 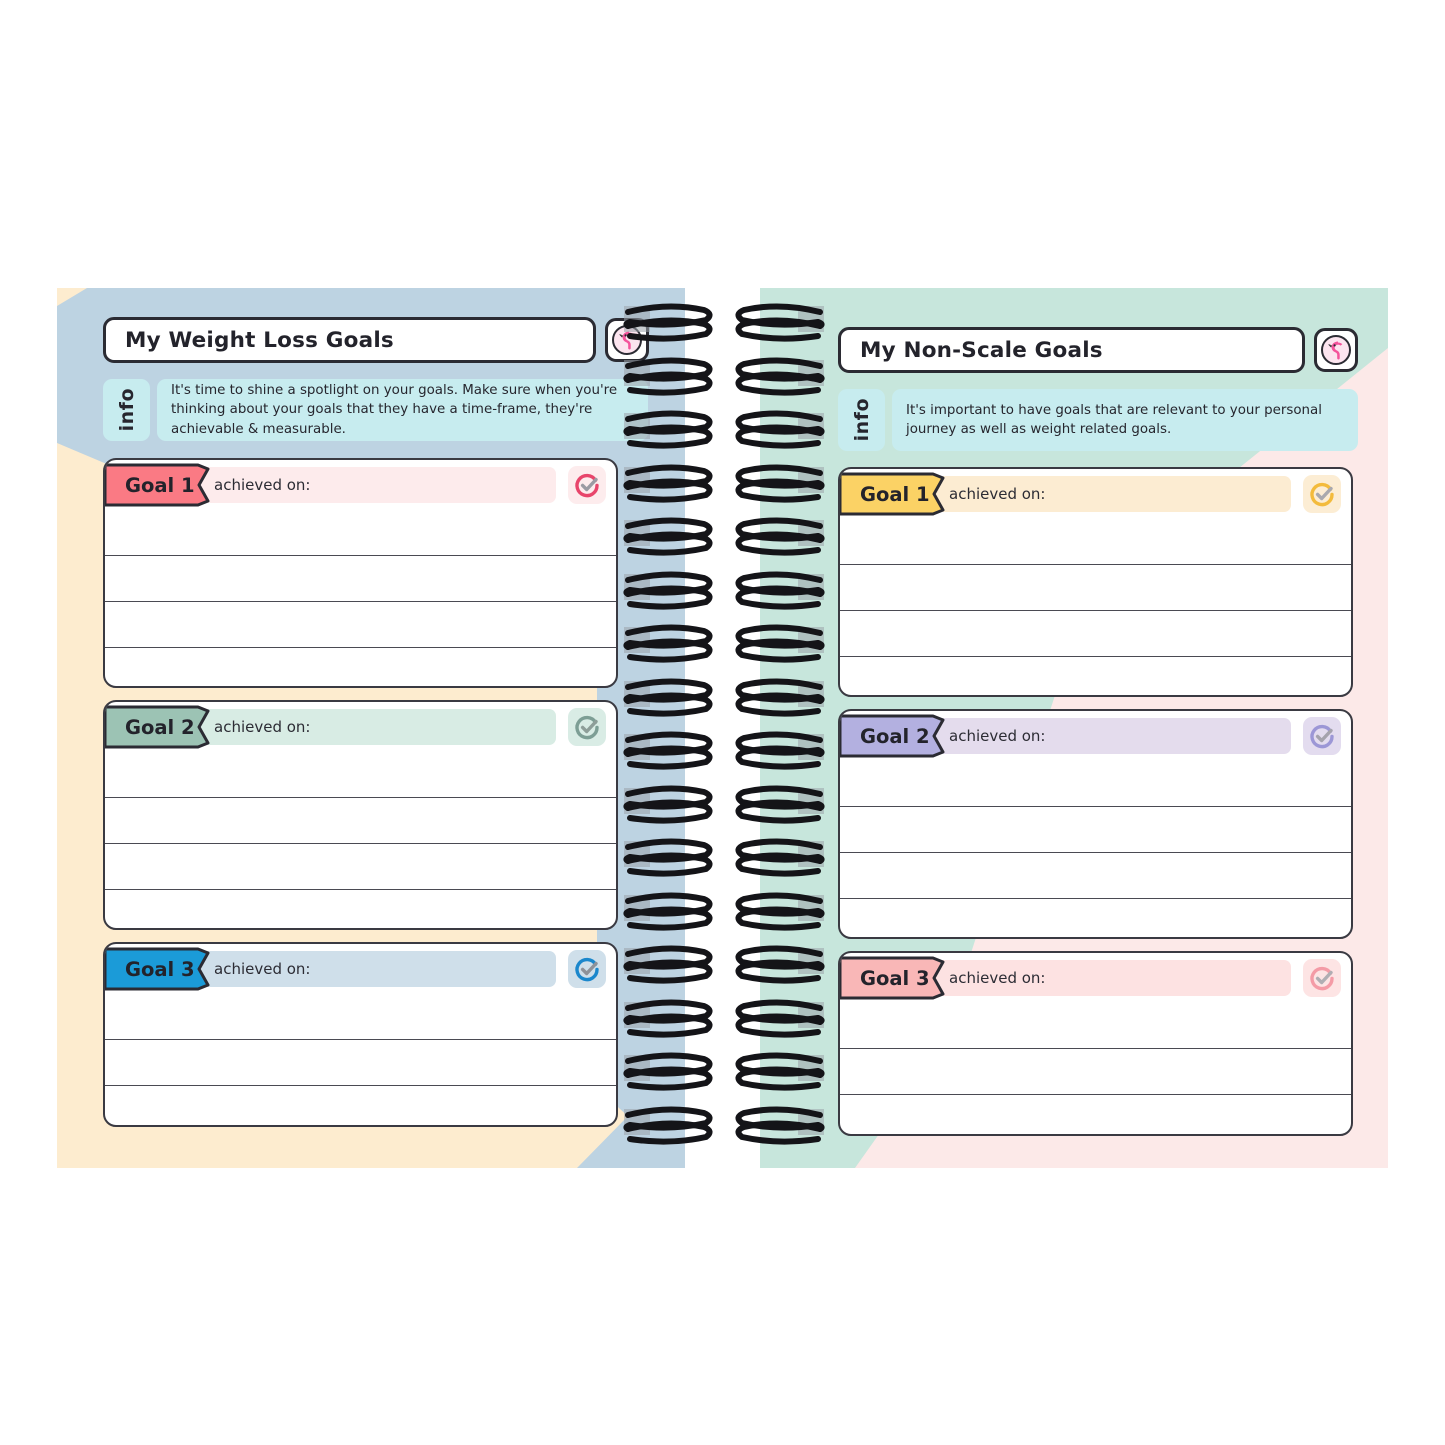 I want to click on flamingo-icon, so click(x=1336, y=350).